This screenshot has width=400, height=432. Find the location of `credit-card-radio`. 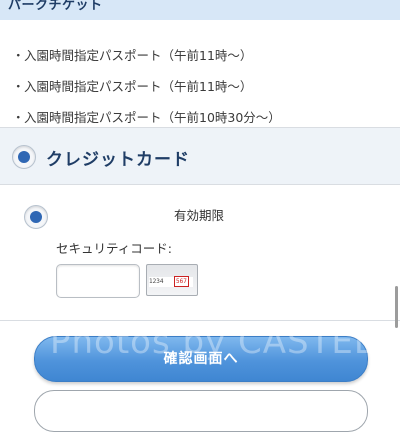

credit-card-radio is located at coordinates (24, 157).